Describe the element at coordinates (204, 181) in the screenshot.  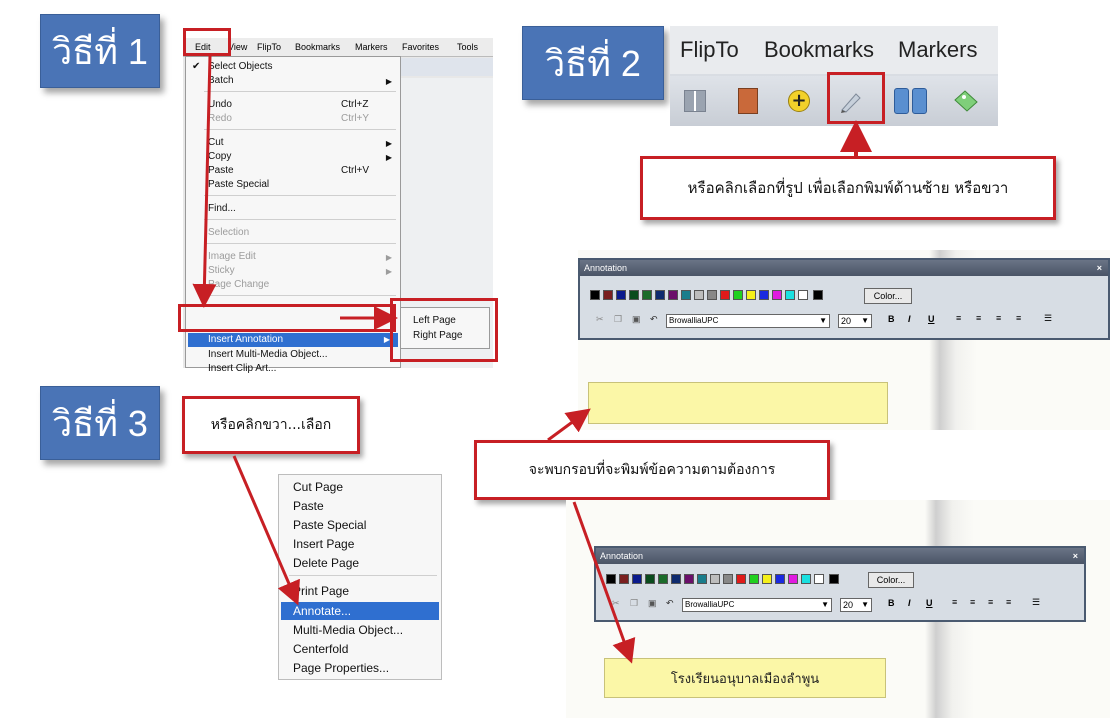
I see `arrow-edit-to-annotation` at that location.